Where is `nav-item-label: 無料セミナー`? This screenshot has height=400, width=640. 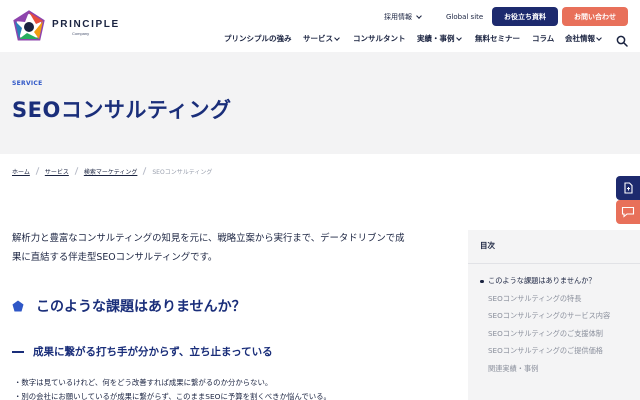
nav-item-label: 無料セミナー is located at coordinates (497, 38).